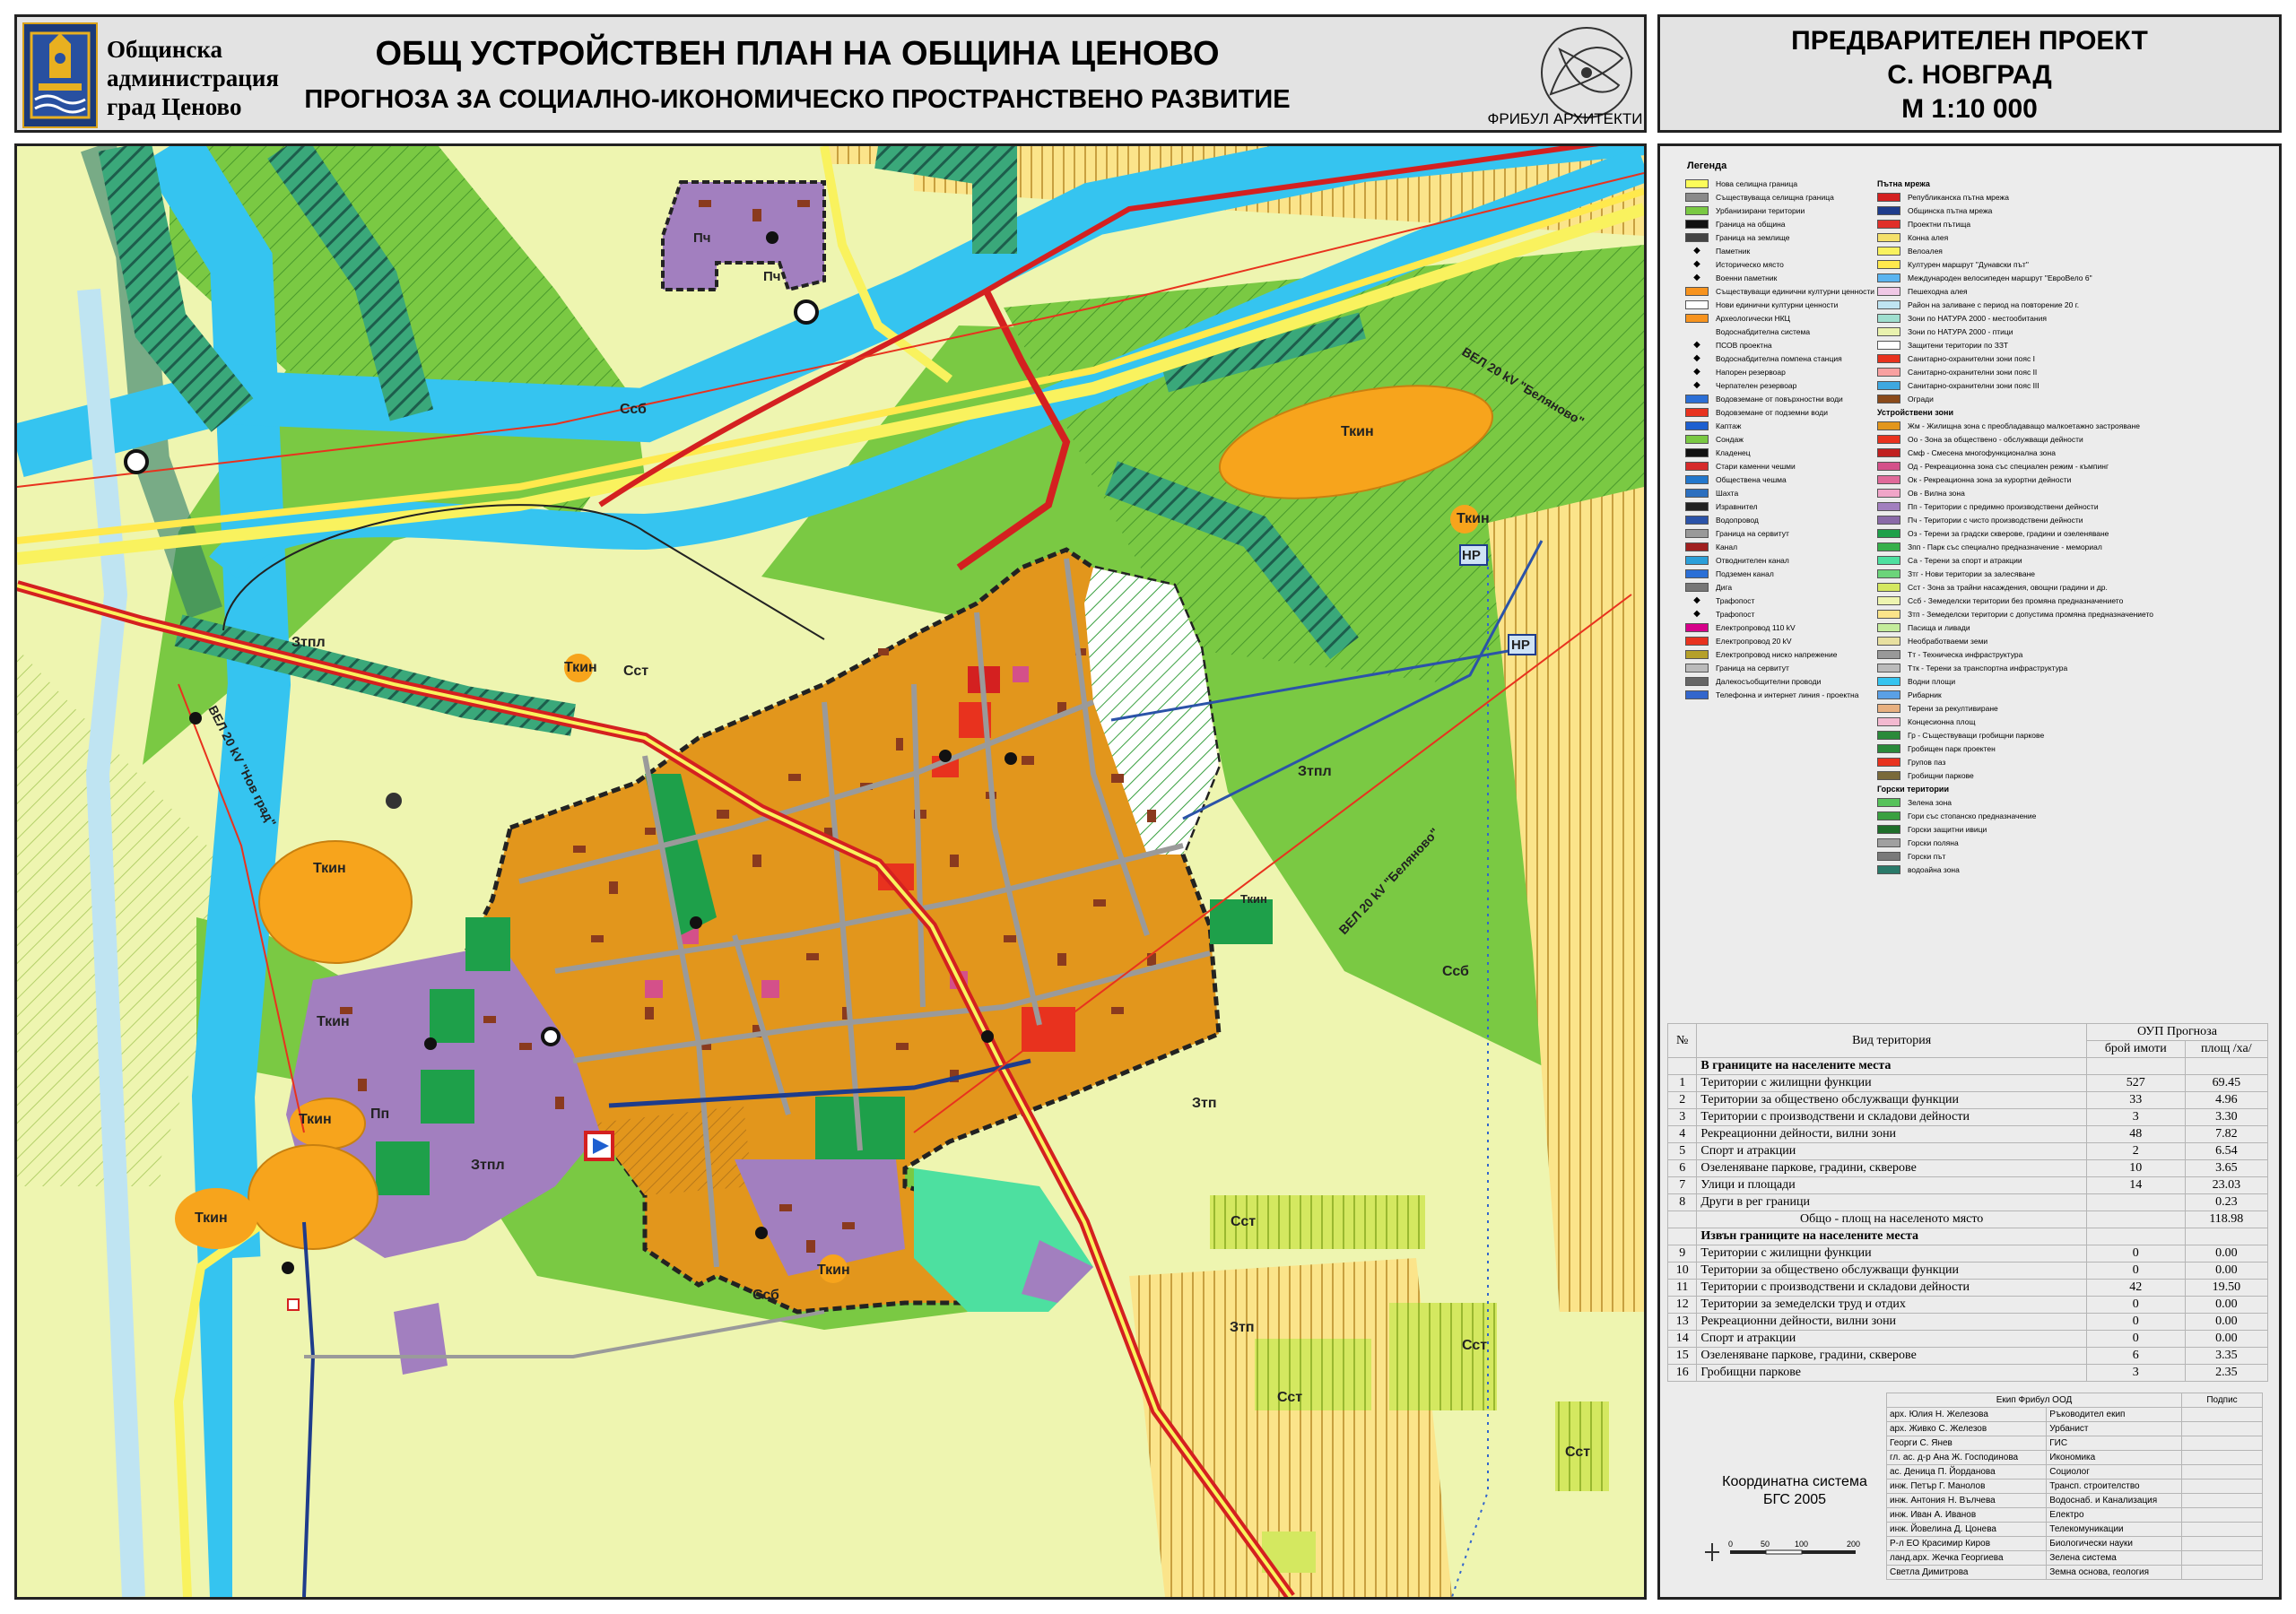 Image resolution: width=2296 pixels, height=1614 pixels. Describe the element at coordinates (1752, 560) in the screenshot. I see `legend-label: Отводнителен канал` at that location.